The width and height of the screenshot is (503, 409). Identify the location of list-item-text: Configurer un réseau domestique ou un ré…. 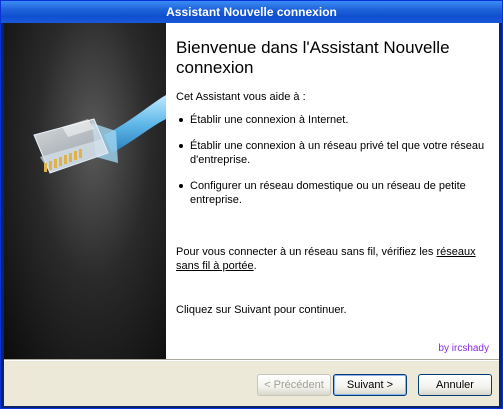
(328, 193).